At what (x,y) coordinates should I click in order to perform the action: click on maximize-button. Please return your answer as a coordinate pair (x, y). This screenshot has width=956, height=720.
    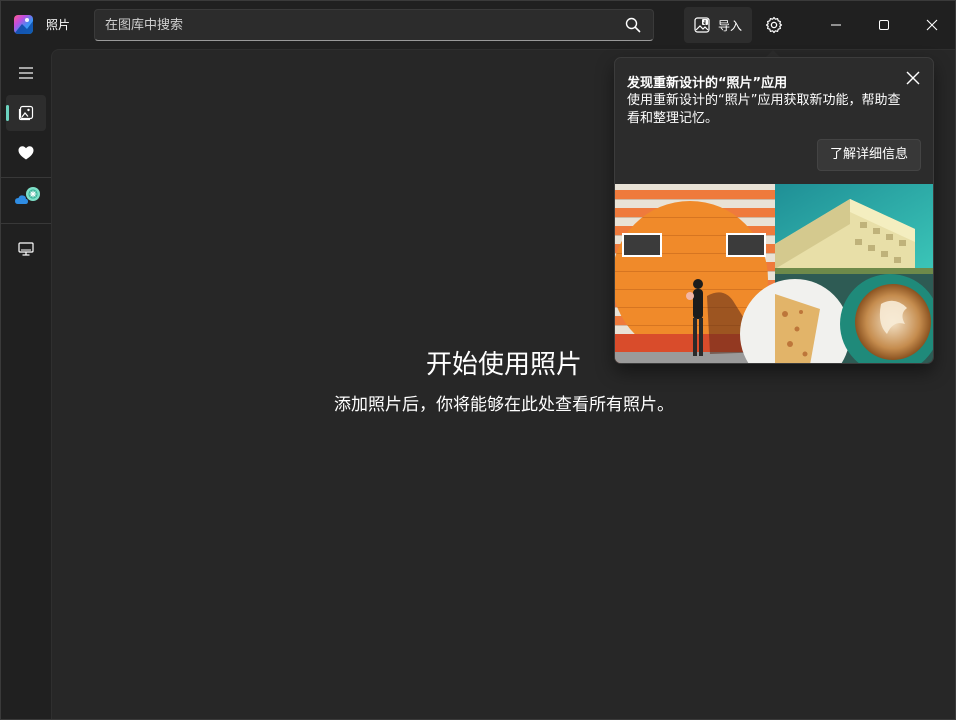
    Looking at the image, I should click on (883, 25).